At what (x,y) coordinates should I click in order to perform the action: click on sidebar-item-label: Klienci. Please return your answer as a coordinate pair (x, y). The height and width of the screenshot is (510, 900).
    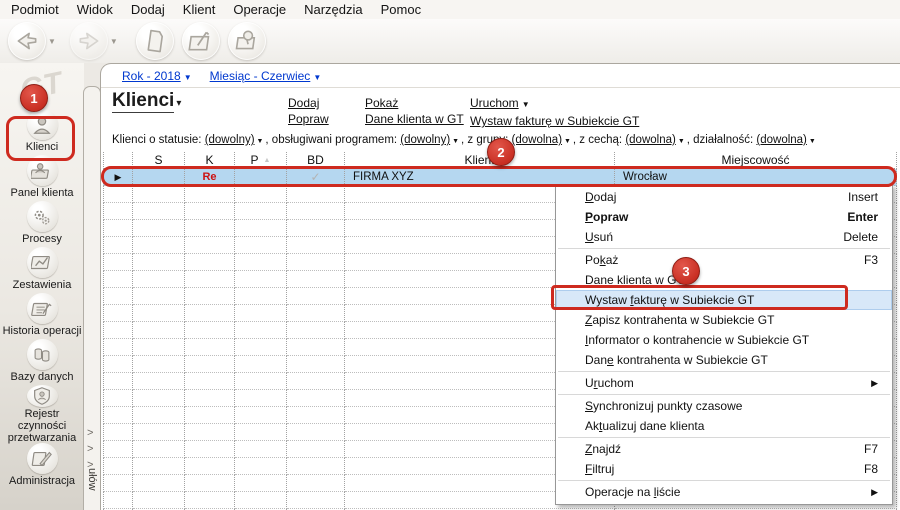
    Looking at the image, I should click on (42, 147).